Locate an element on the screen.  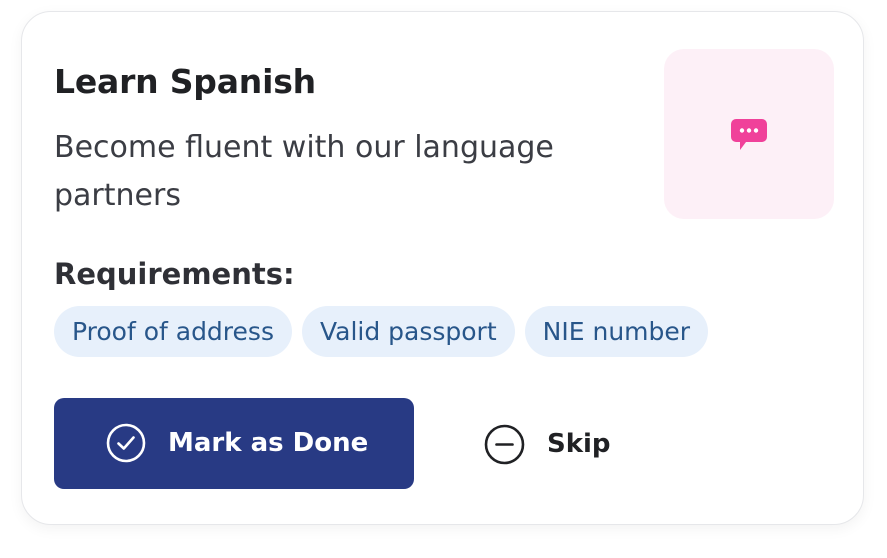
requirement-chip-valid-passport: Valid passport is located at coordinates (408, 331).